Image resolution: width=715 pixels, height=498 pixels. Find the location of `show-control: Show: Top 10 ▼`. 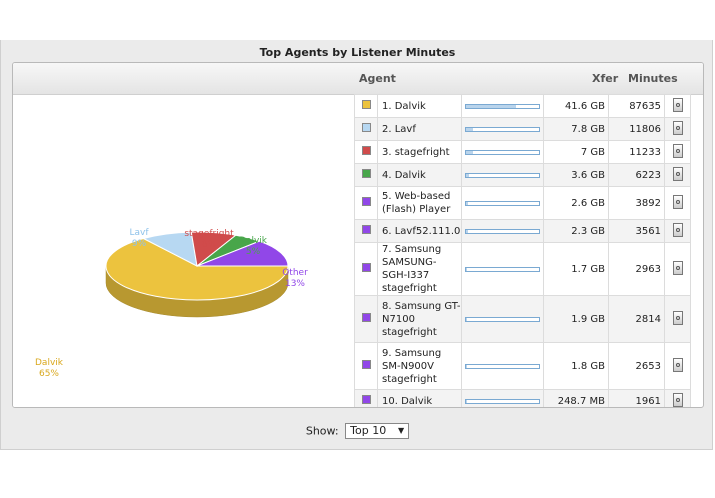

show-control: Show: Top 10 ▼ is located at coordinates (357, 431).